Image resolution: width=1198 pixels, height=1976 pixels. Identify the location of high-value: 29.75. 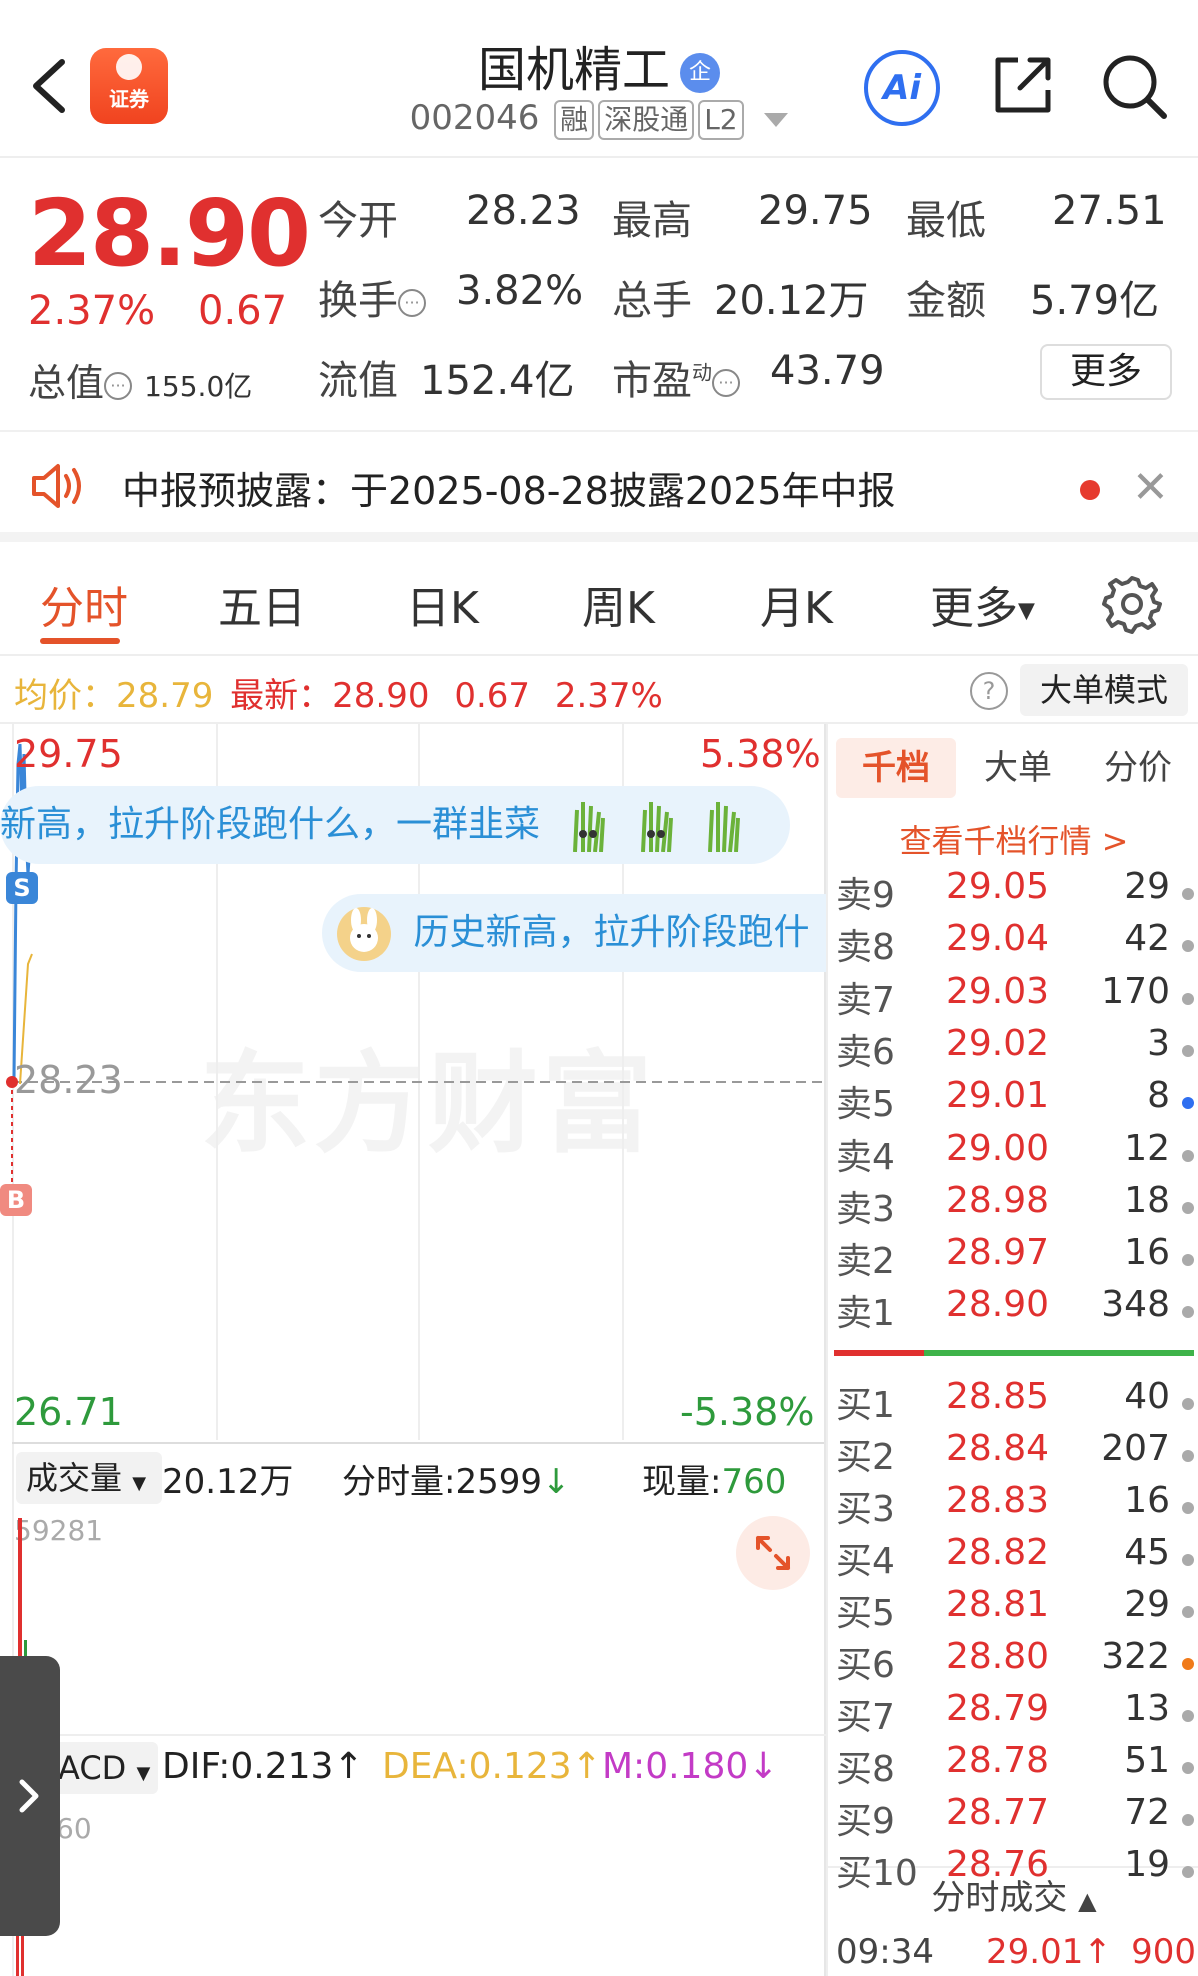
(815, 211).